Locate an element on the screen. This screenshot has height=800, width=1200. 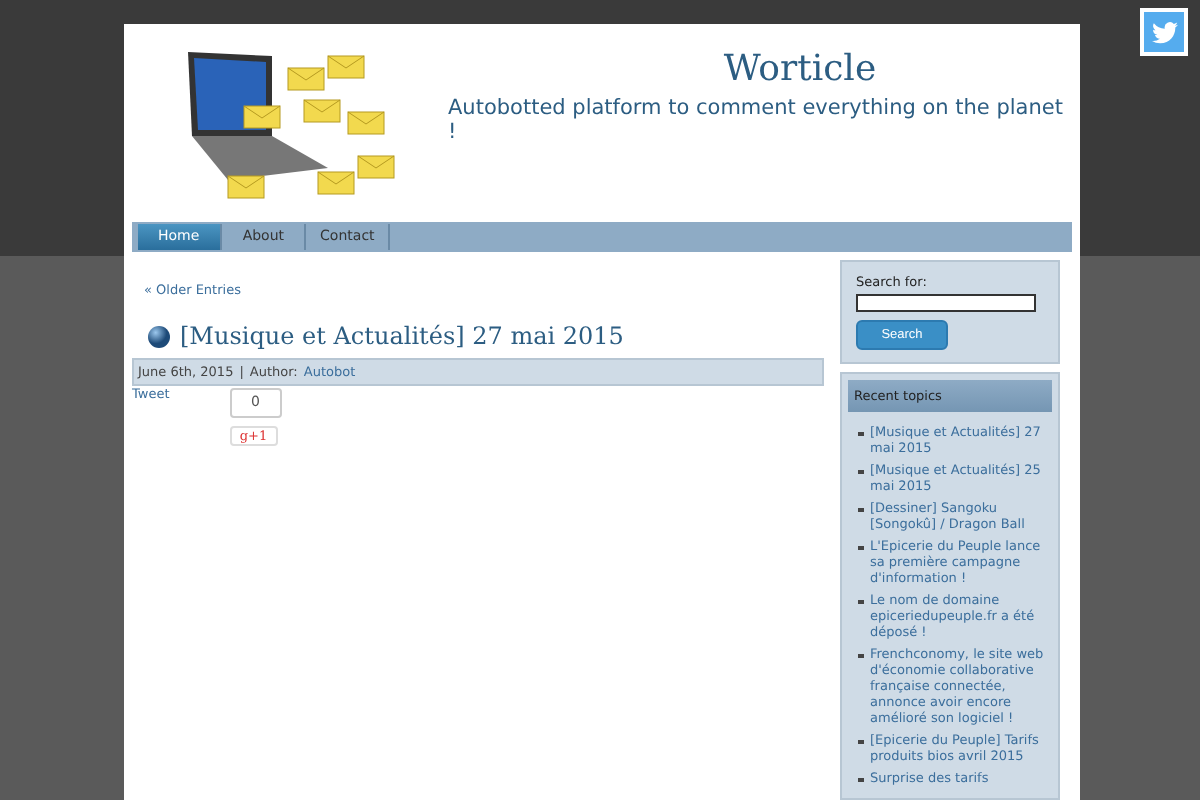
post-title: [Musique et Actualités] 27 mai 2015 is located at coordinates (402, 336).